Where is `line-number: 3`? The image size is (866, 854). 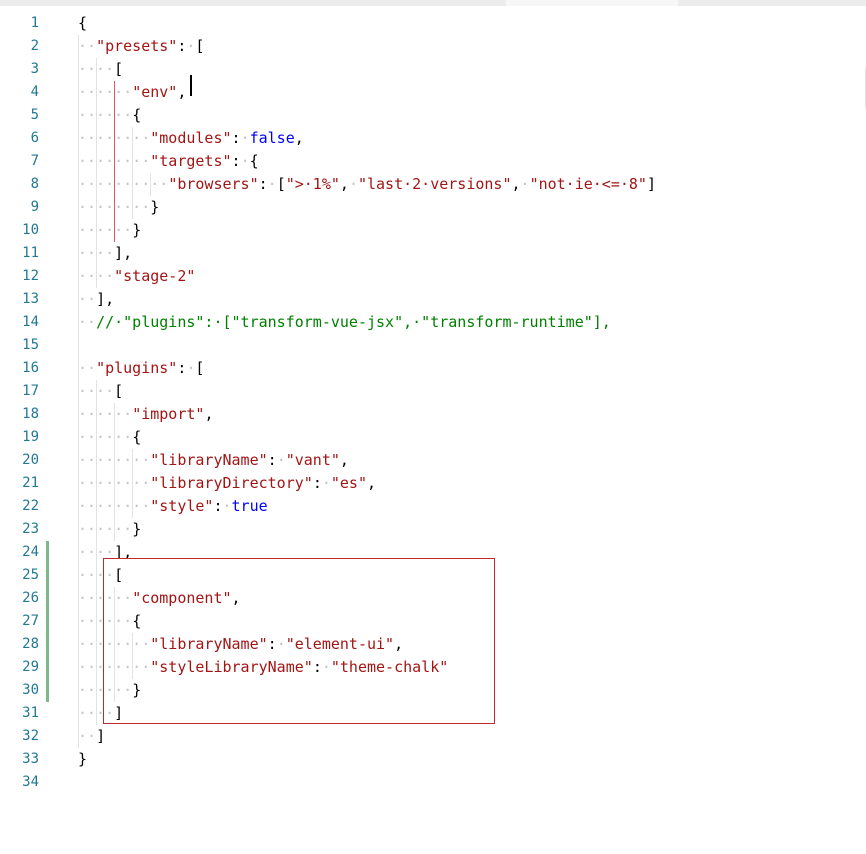
line-number: 3 is located at coordinates (34, 69).